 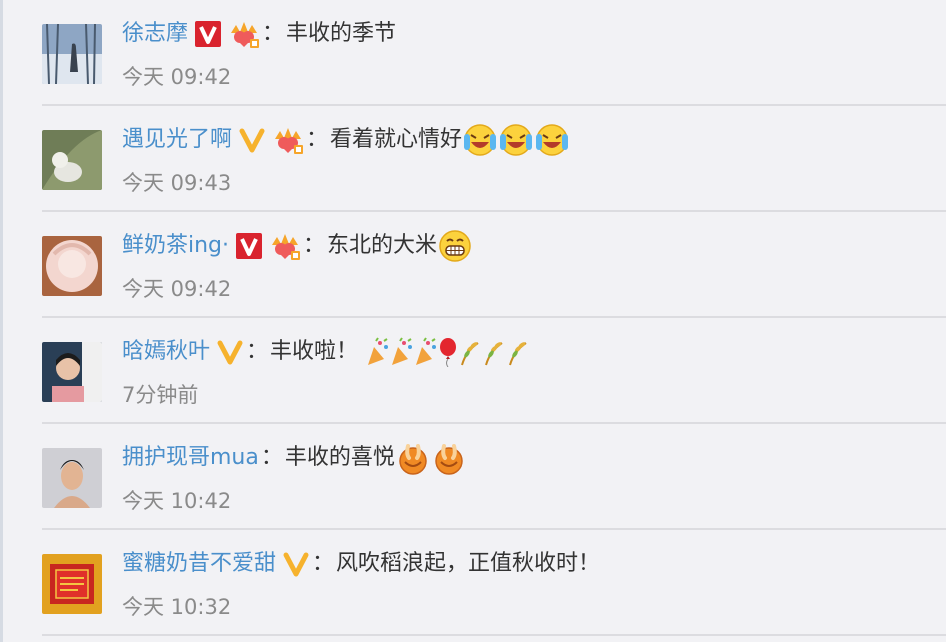 I want to click on timestamp: 今天 09:43, so click(x=177, y=183).